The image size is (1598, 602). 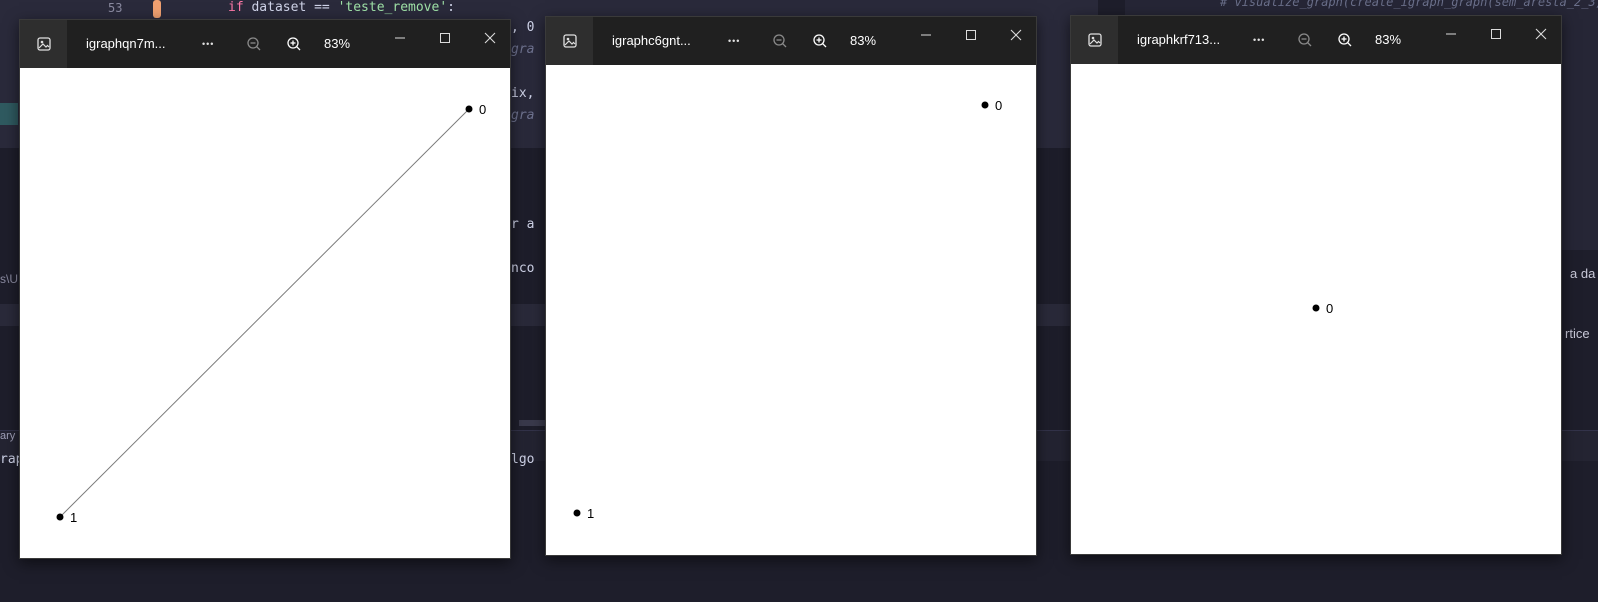 What do you see at coordinates (1583, 273) in the screenshot?
I see `side-text-fragment: a da` at bounding box center [1583, 273].